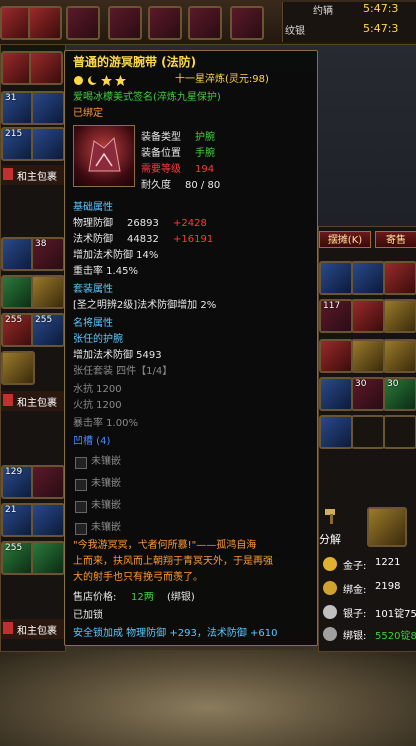 This screenshot has height=746, width=416. I want to click on set-line: [圣之明辨2级]法术防御增加 2%, so click(145, 305).